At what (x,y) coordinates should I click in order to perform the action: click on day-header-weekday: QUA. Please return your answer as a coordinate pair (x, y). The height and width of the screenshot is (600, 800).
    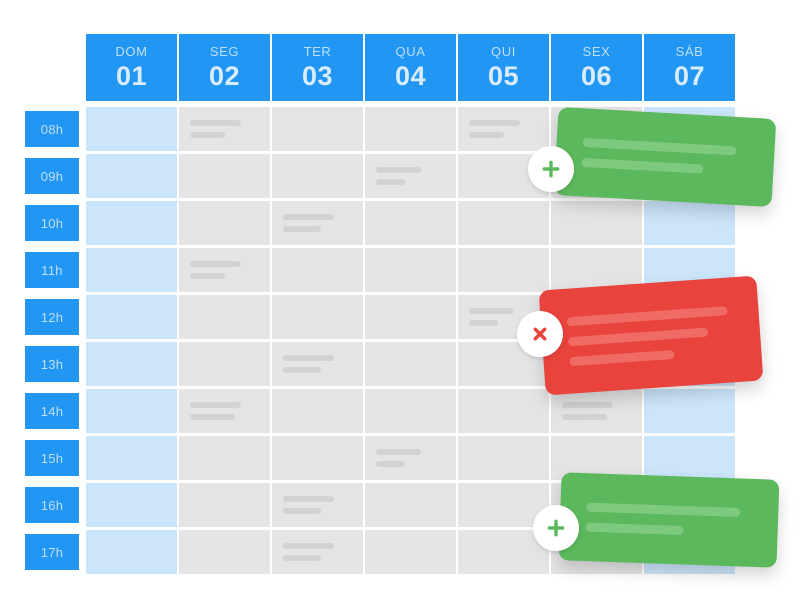
    Looking at the image, I should click on (410, 51).